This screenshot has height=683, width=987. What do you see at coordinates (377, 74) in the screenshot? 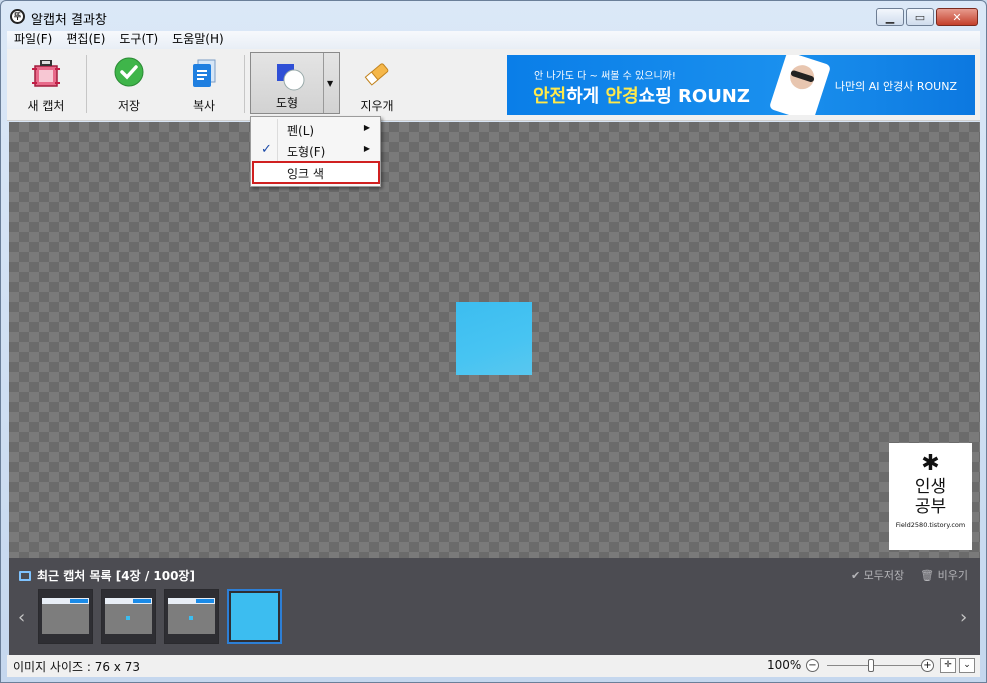
I see `eraser-icon` at bounding box center [377, 74].